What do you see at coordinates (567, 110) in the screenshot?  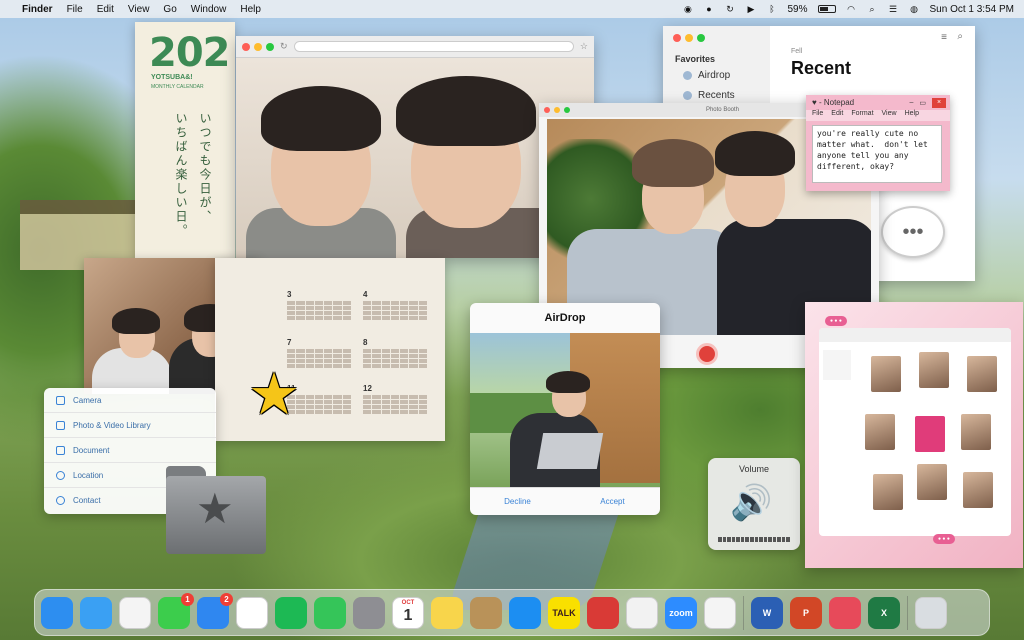 I see `pb-zoom-button` at bounding box center [567, 110].